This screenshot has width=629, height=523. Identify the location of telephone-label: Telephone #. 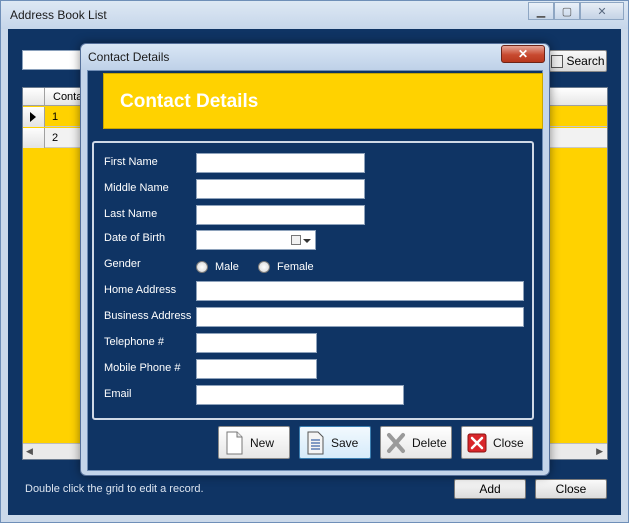
(134, 342).